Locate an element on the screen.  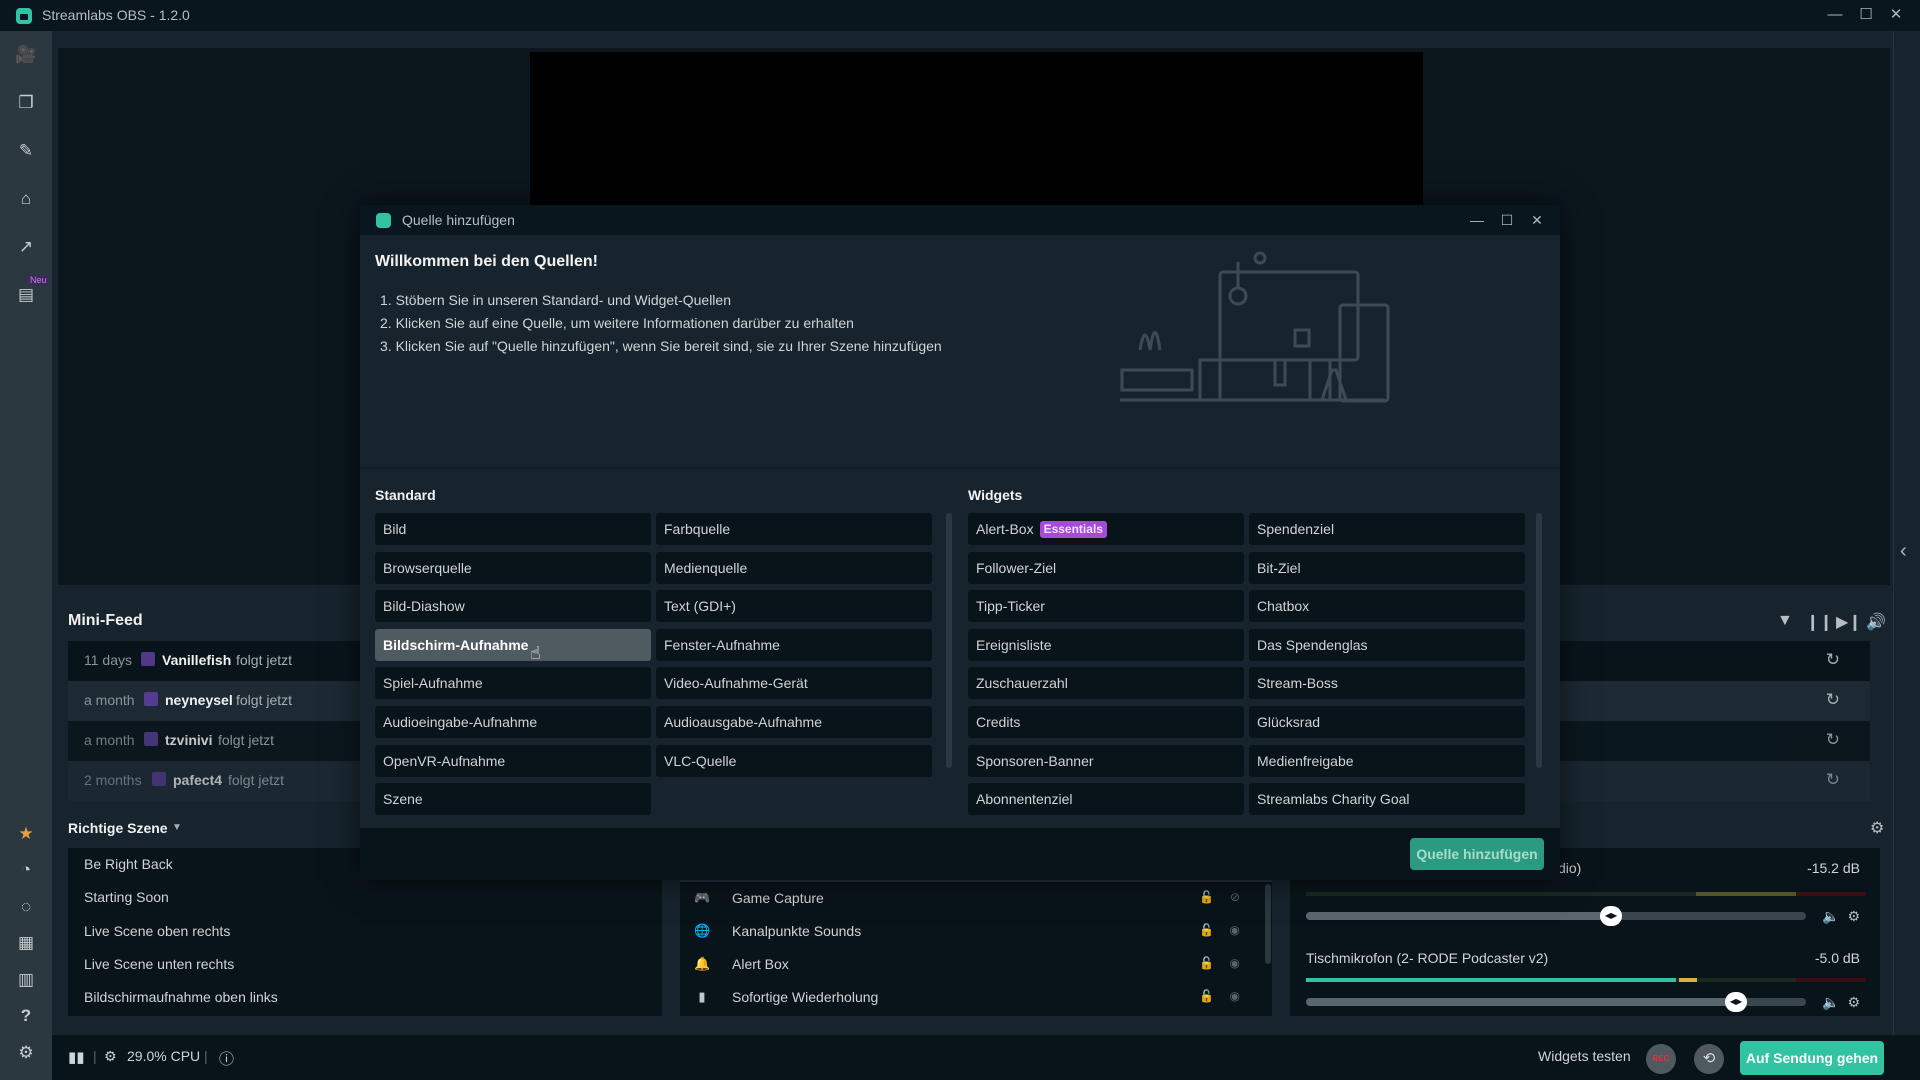
dialog-close-button: ✕ is located at coordinates (1537, 220).